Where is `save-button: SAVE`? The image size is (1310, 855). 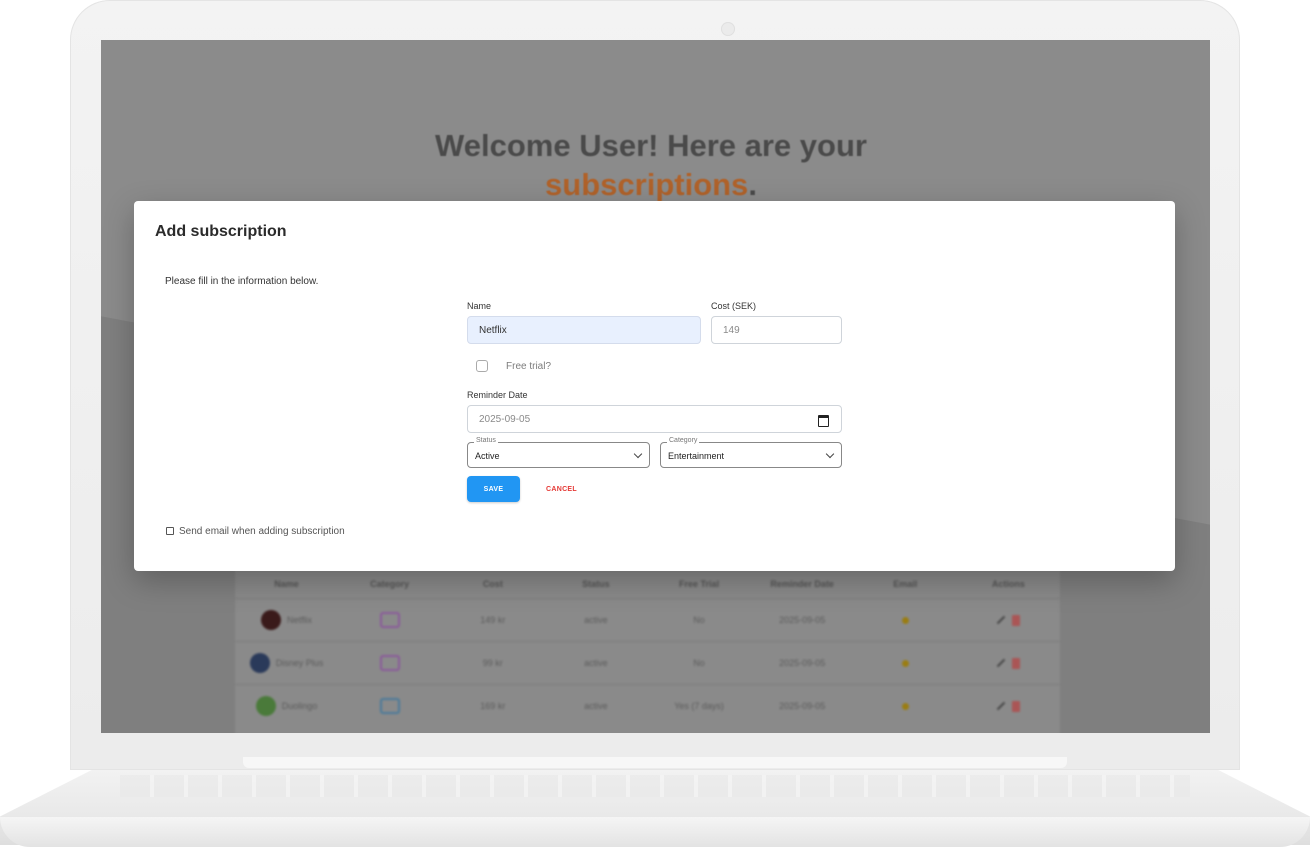
save-button: SAVE is located at coordinates (493, 489).